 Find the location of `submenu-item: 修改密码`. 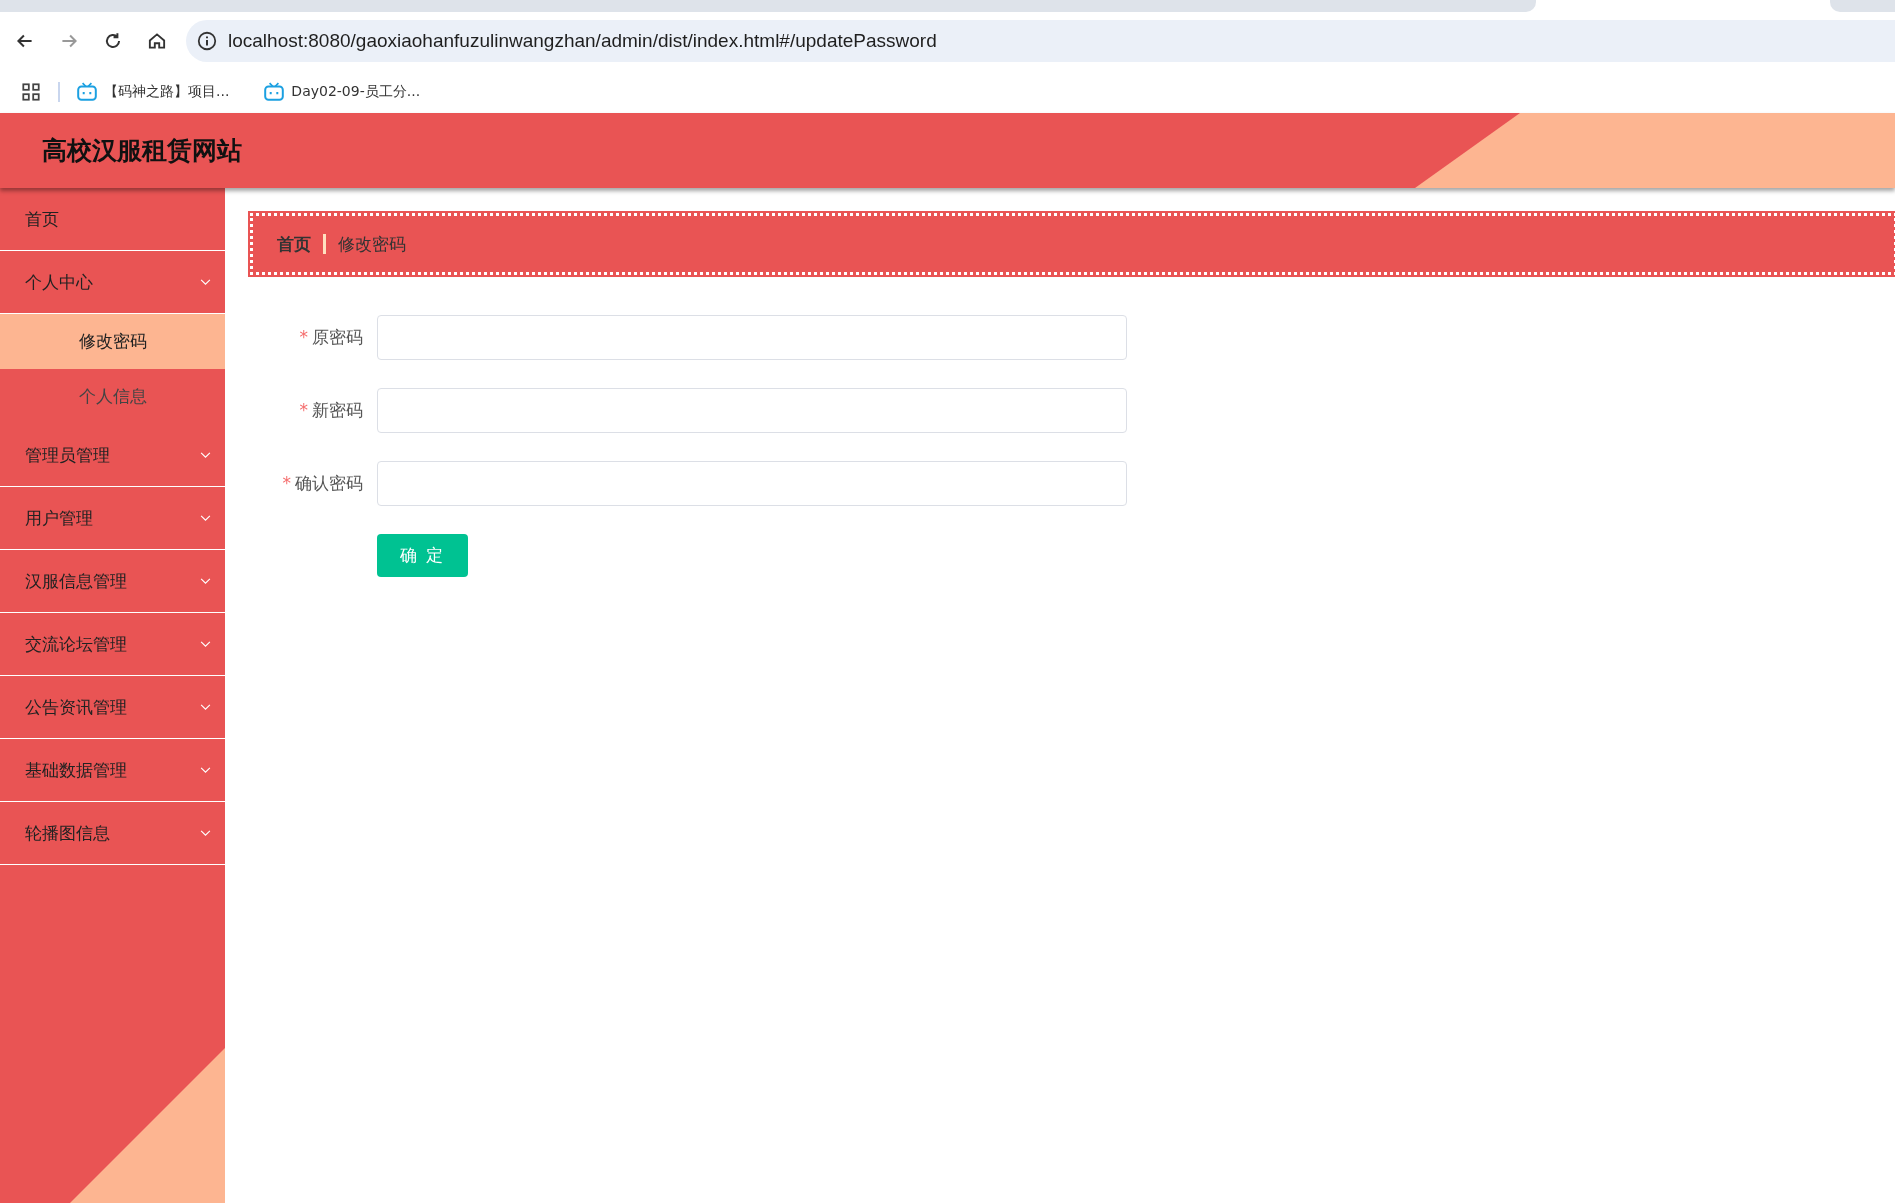

submenu-item: 修改密码 is located at coordinates (112, 341).